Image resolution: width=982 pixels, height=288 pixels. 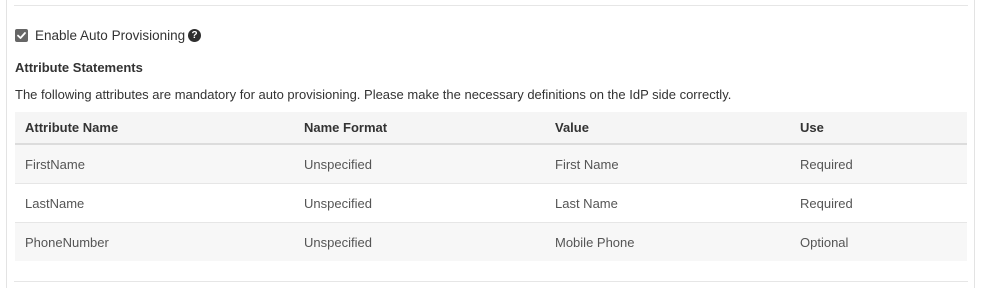 I want to click on bottom-divider, so click(x=491, y=281).